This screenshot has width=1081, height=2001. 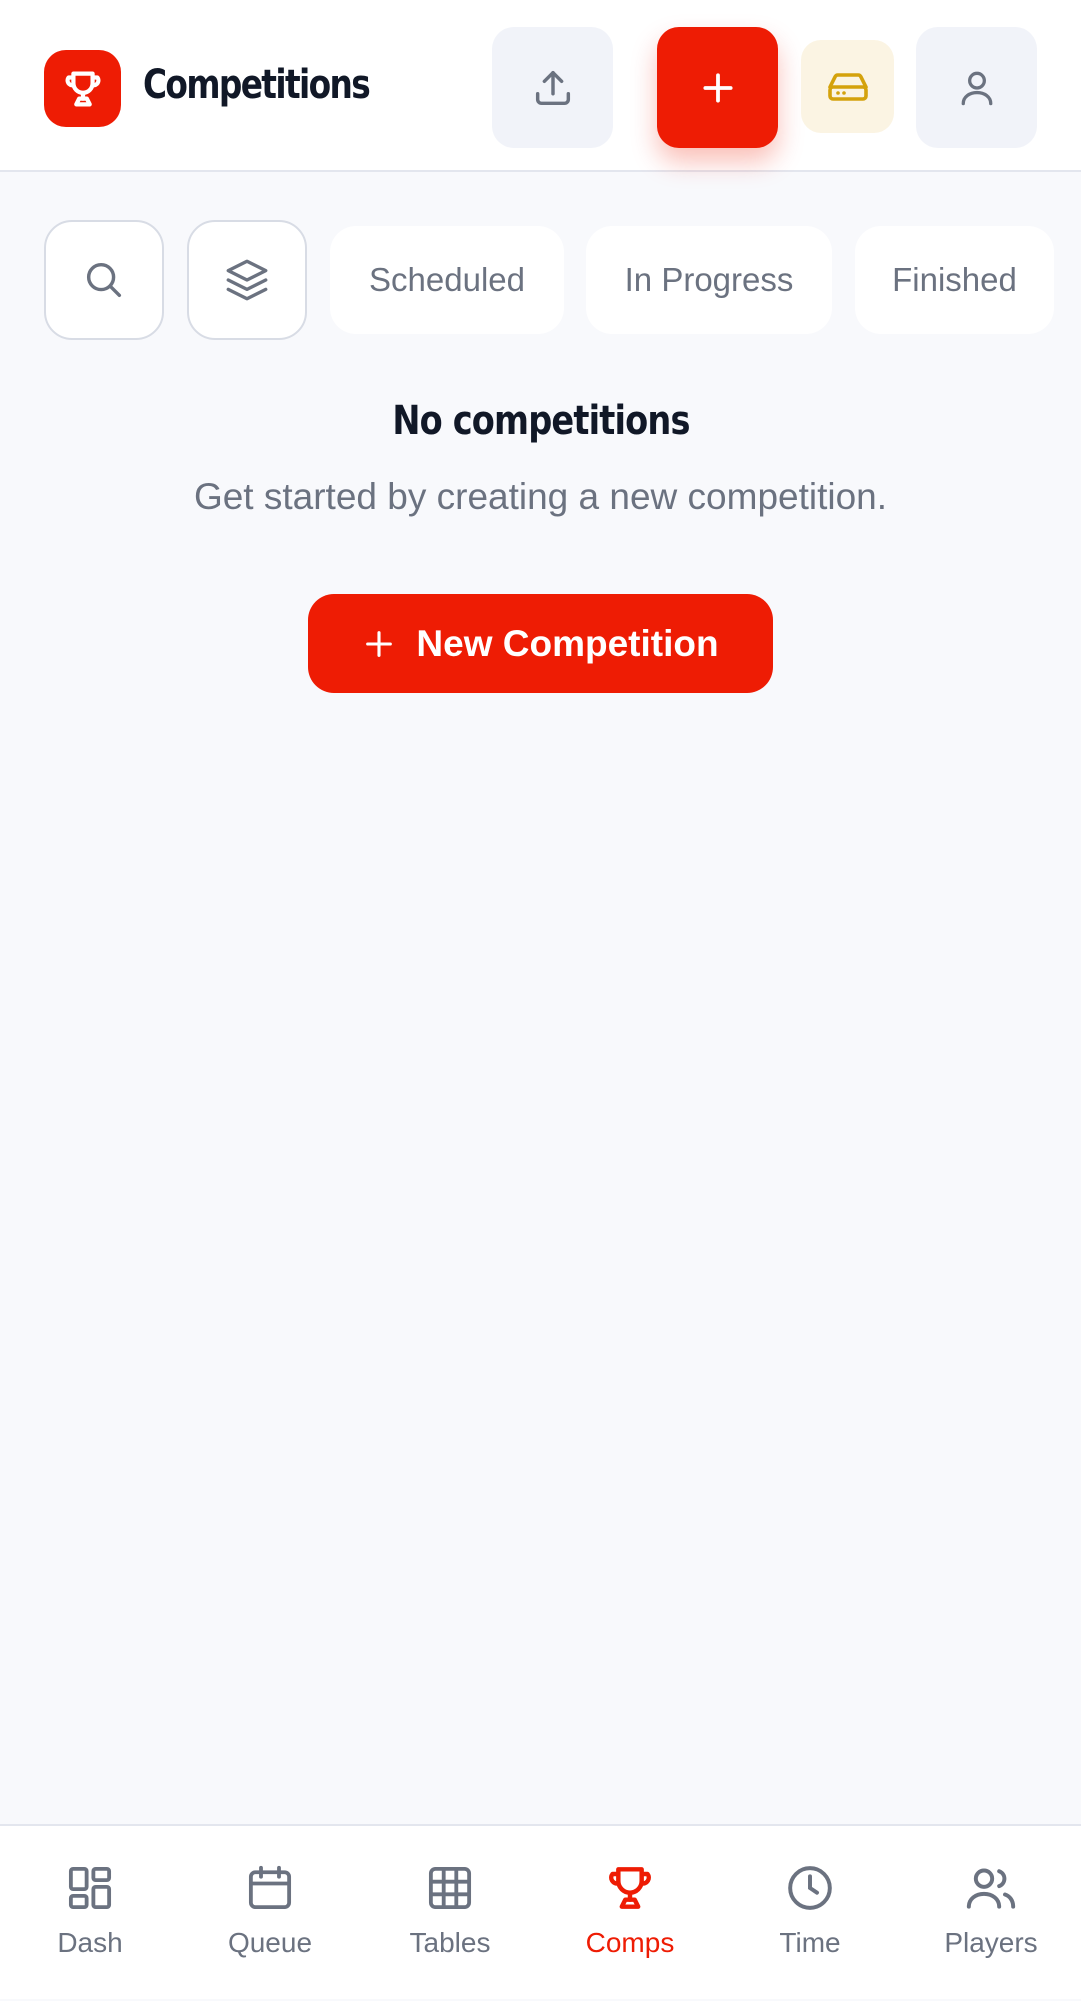 What do you see at coordinates (450, 1913) in the screenshot?
I see `nav-item-tables: Tables` at bounding box center [450, 1913].